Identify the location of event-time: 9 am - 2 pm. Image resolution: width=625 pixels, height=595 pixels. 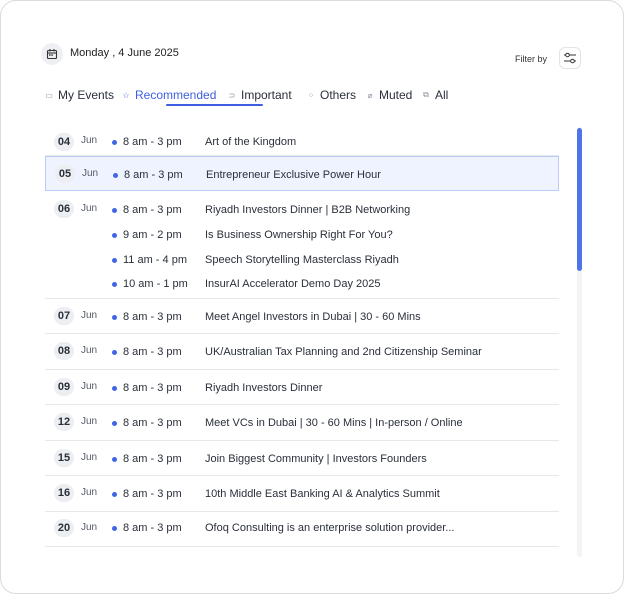
(152, 235).